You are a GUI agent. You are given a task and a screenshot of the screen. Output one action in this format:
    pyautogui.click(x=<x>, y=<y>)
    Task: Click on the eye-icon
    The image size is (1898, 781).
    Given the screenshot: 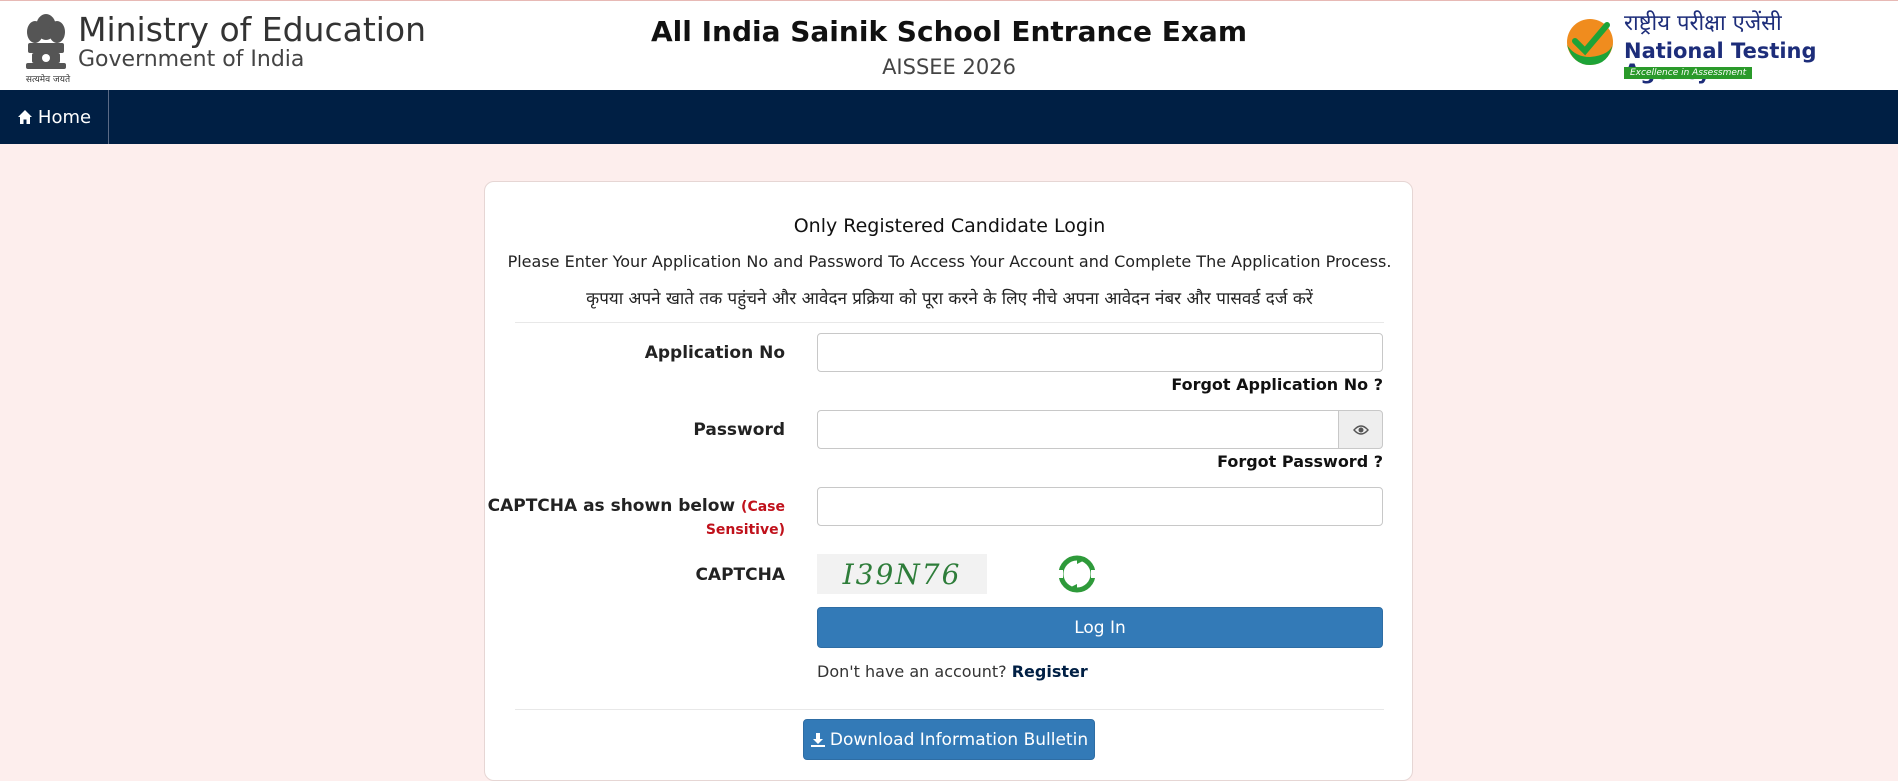 What is the action you would take?
    pyautogui.click(x=1360, y=429)
    